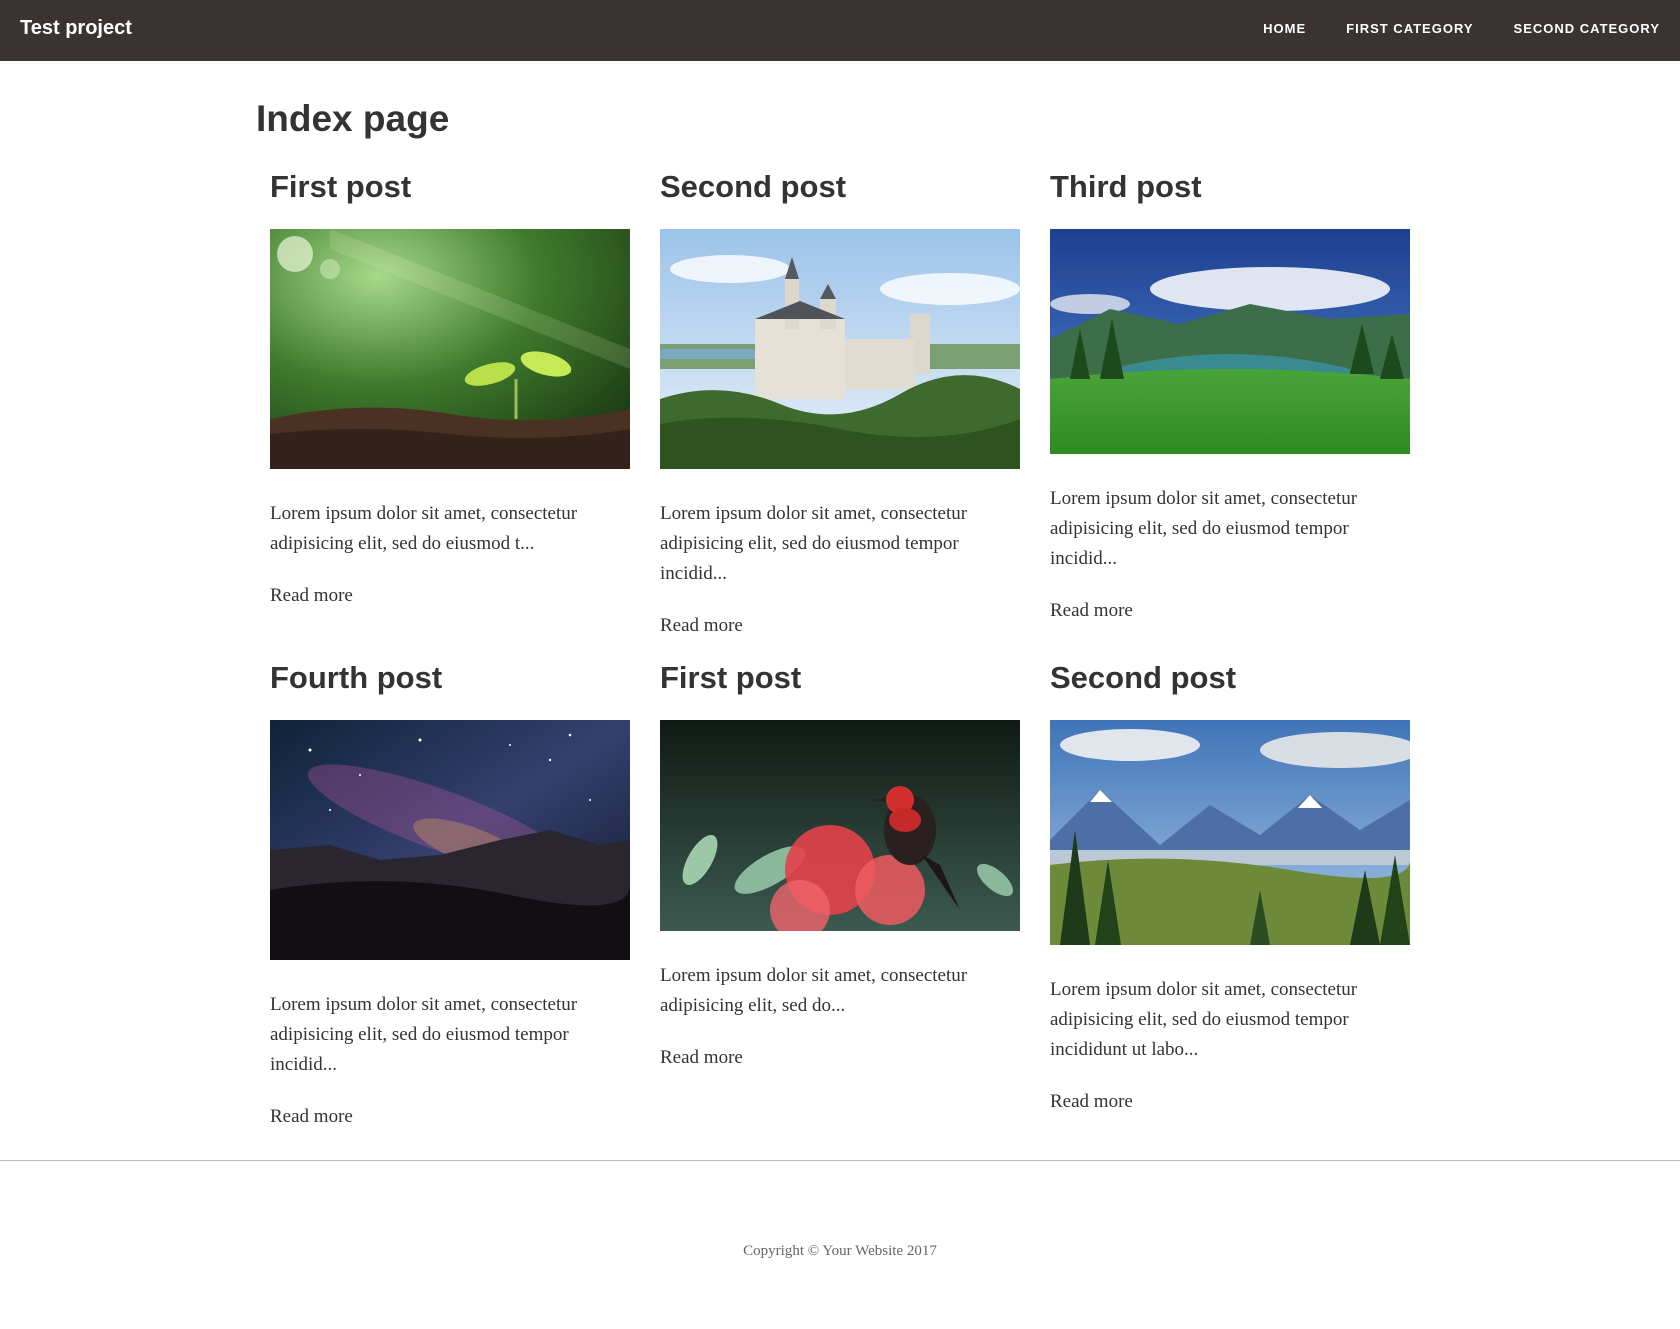 The height and width of the screenshot is (1329, 1680). I want to click on night-sky-image, so click(450, 840).